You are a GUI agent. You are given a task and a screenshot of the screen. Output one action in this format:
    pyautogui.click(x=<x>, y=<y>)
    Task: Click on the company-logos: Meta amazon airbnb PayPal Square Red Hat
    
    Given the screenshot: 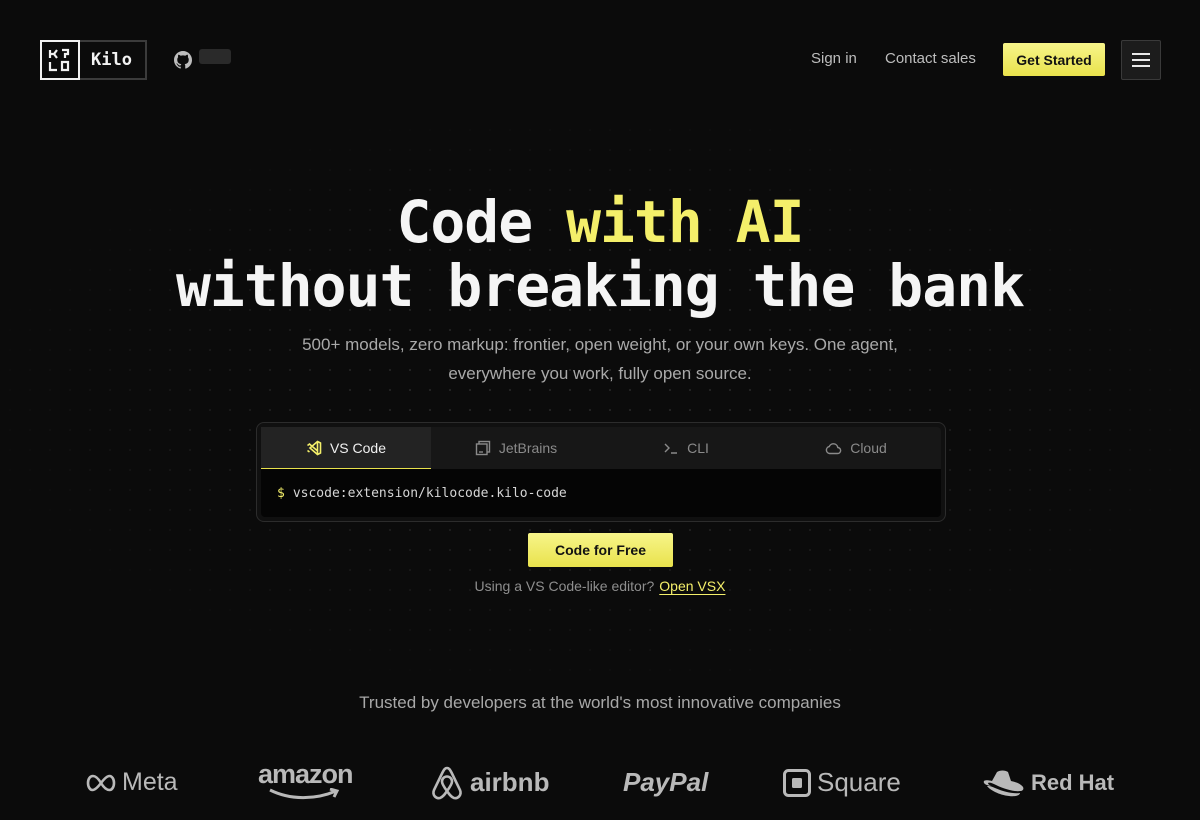 What is the action you would take?
    pyautogui.click(x=600, y=782)
    